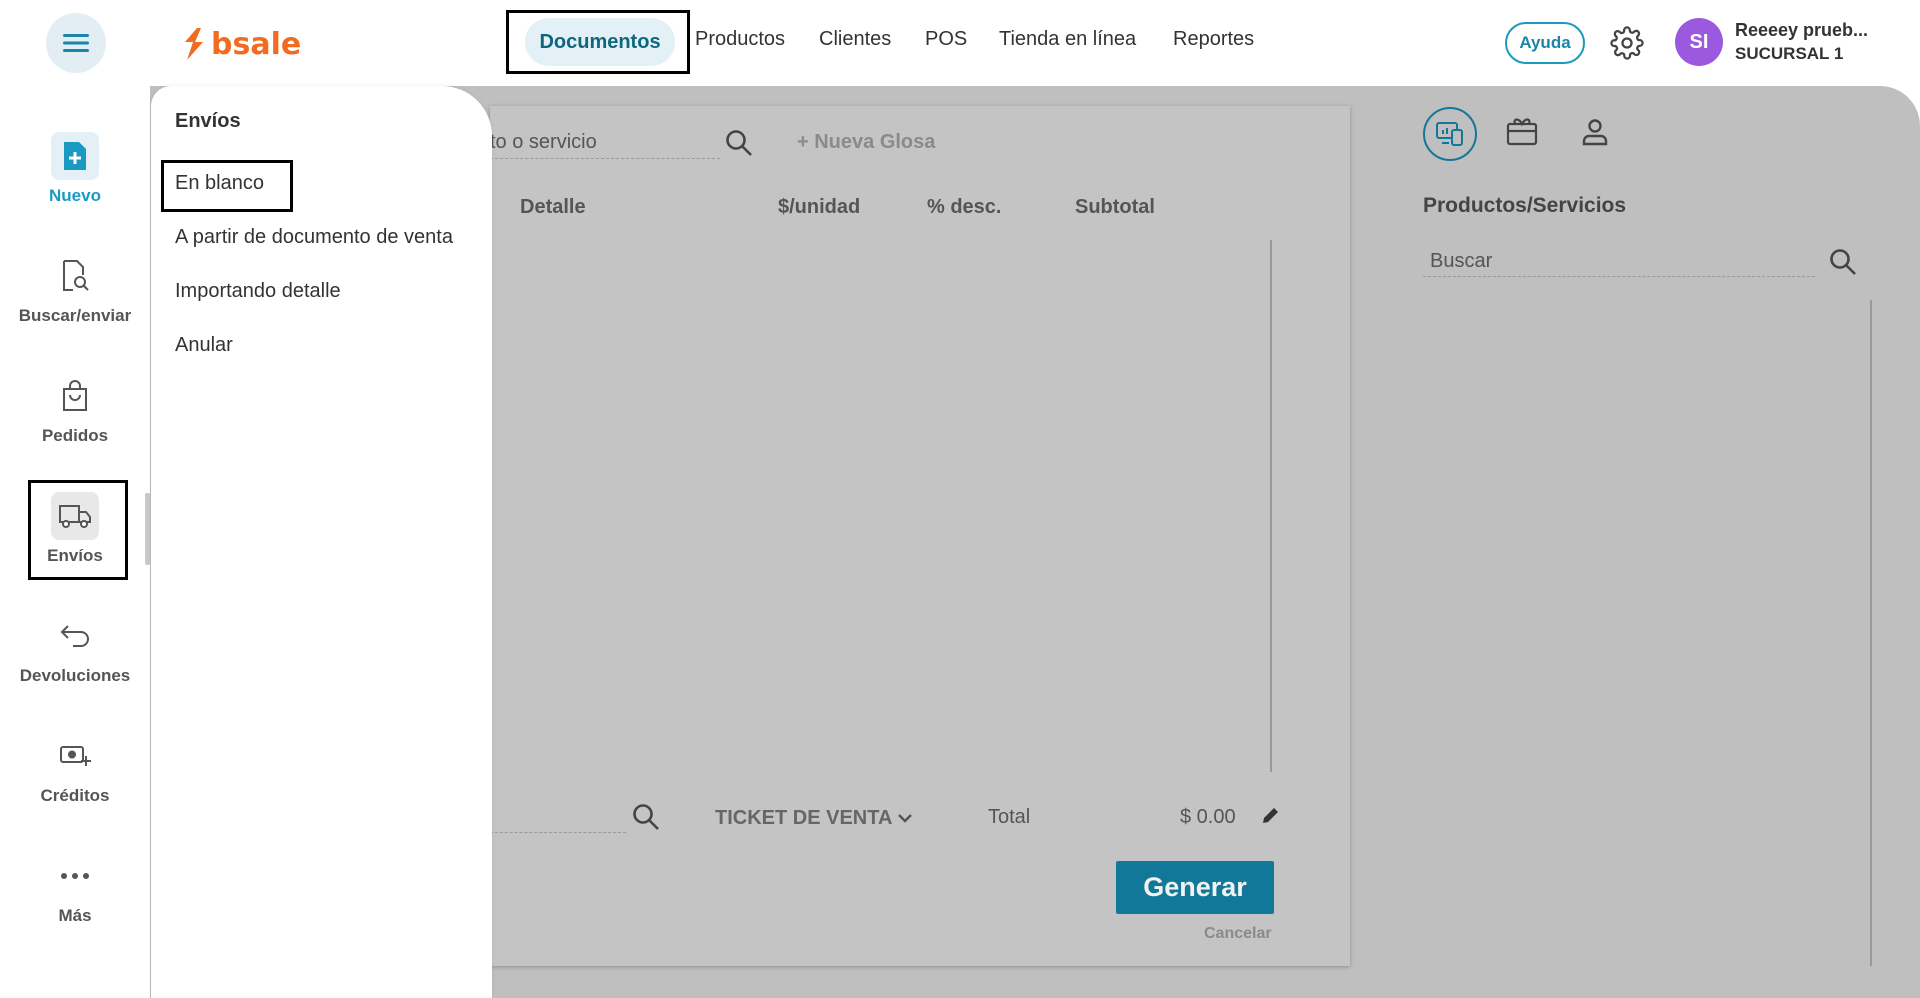 This screenshot has height=998, width=1920. Describe the element at coordinates (1522, 131) in the screenshot. I see `gift-card-icon` at that location.